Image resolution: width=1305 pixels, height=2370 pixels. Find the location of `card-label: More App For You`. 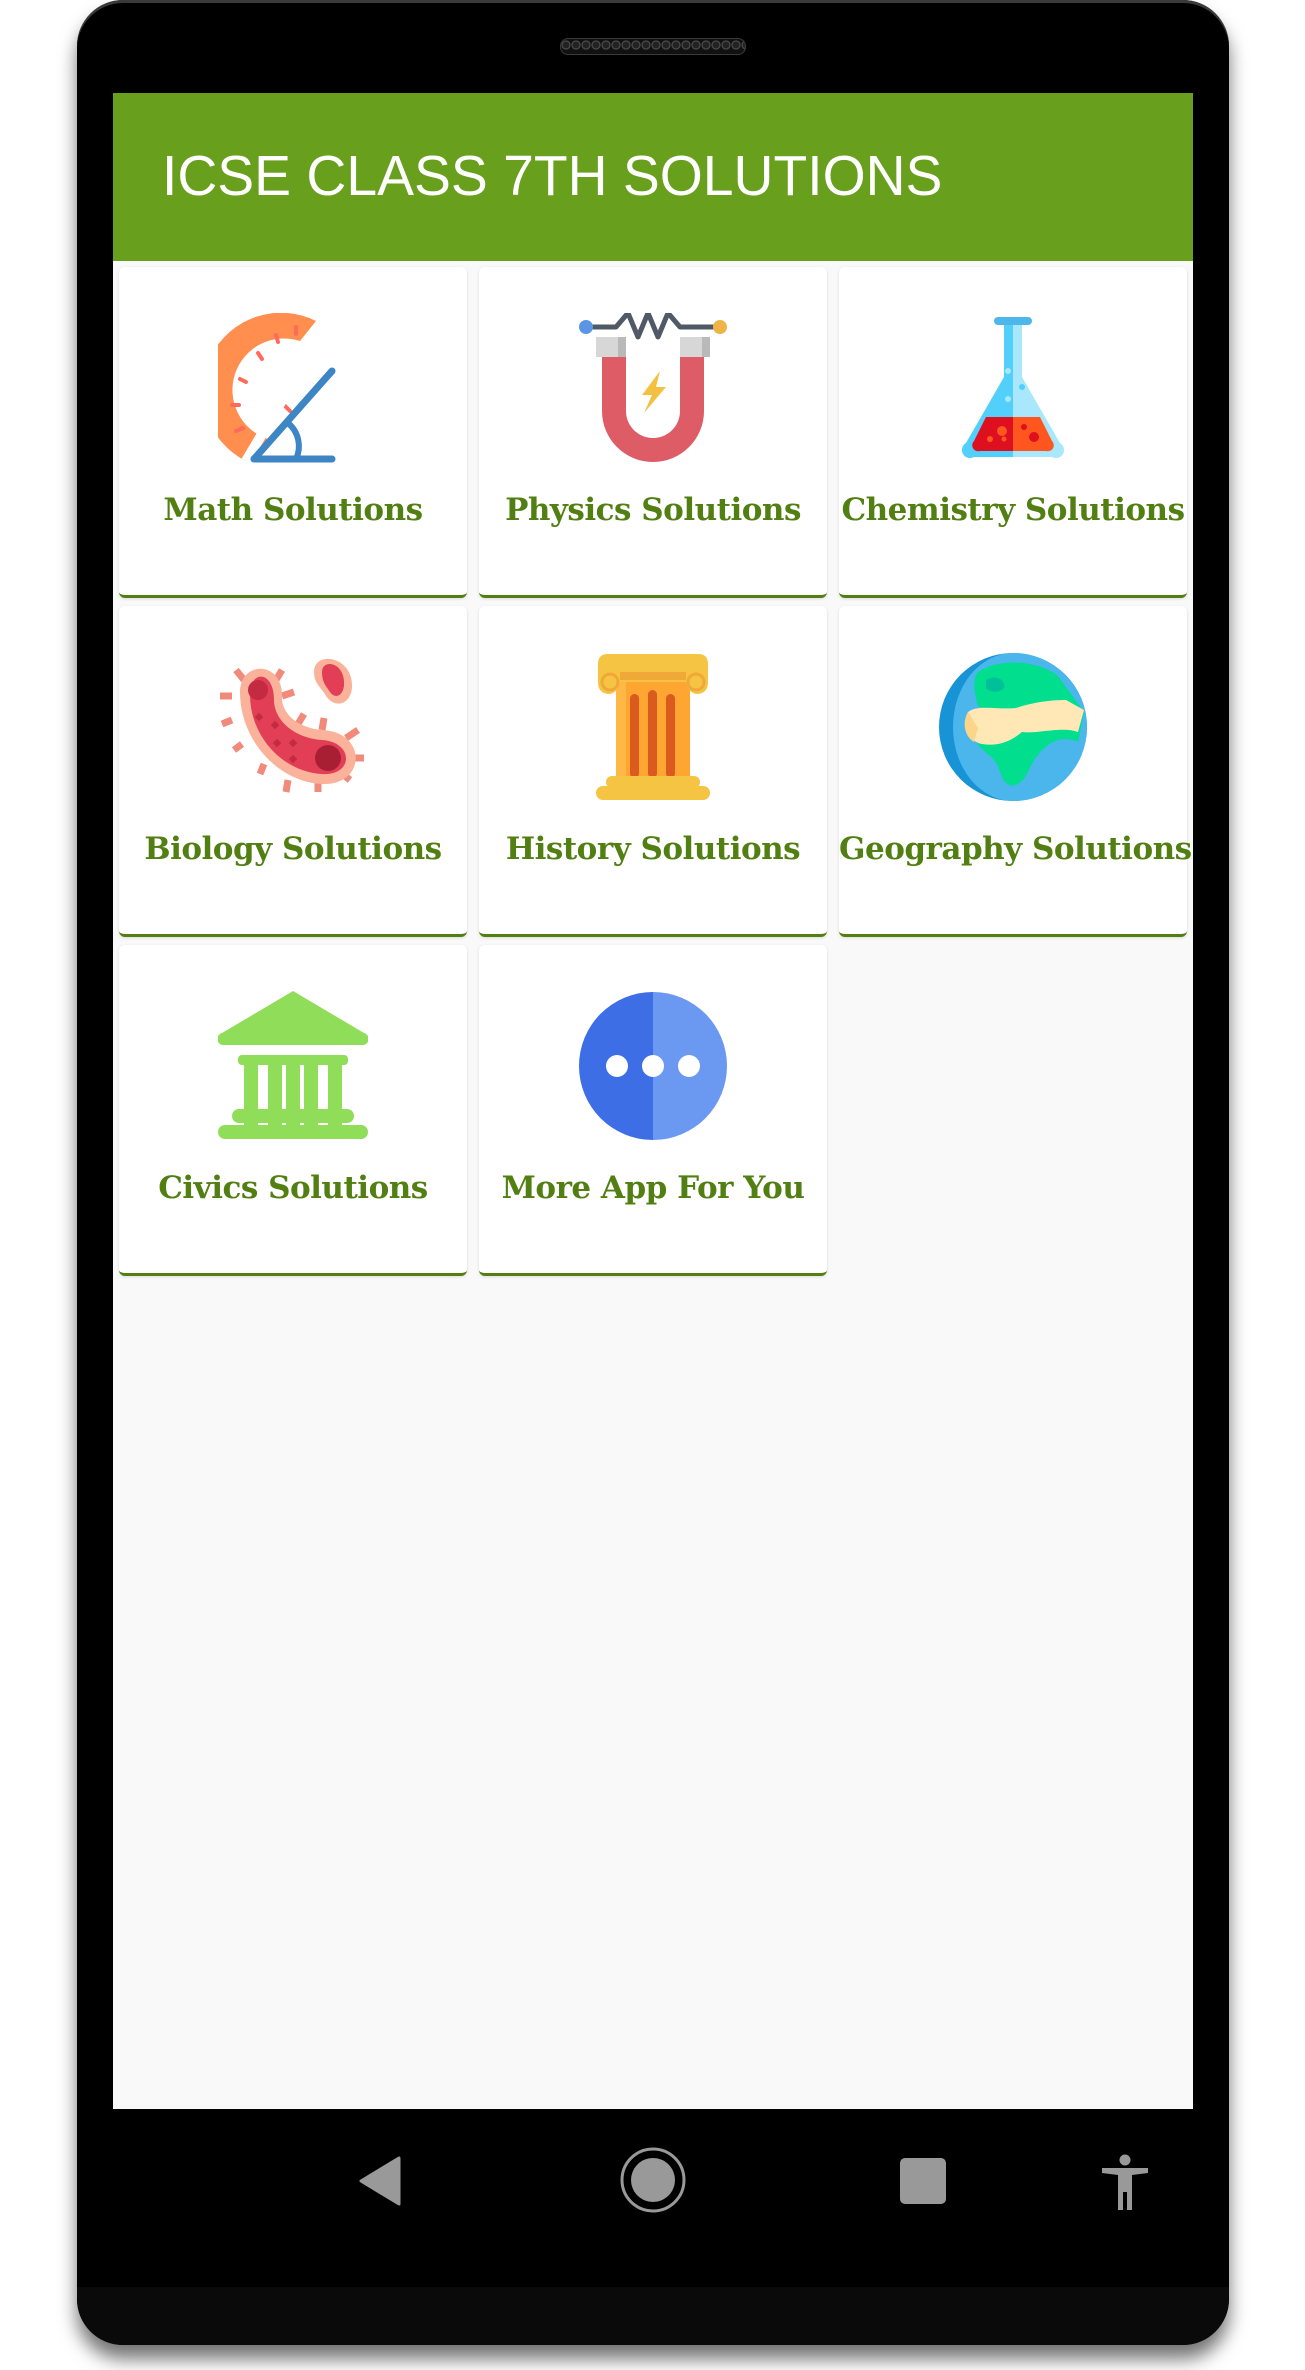

card-label: More App For You is located at coordinates (653, 1188).